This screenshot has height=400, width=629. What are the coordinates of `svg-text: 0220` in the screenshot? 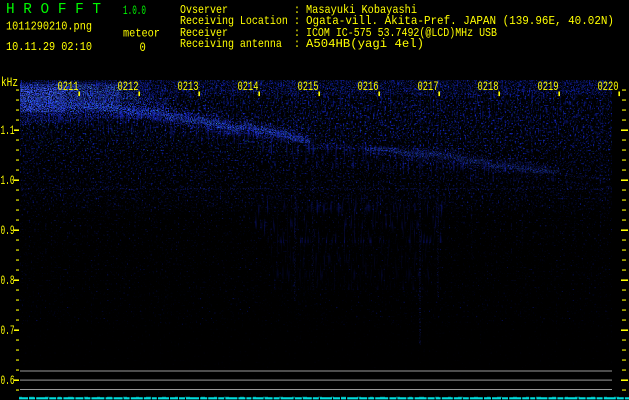 It's located at (608, 87).